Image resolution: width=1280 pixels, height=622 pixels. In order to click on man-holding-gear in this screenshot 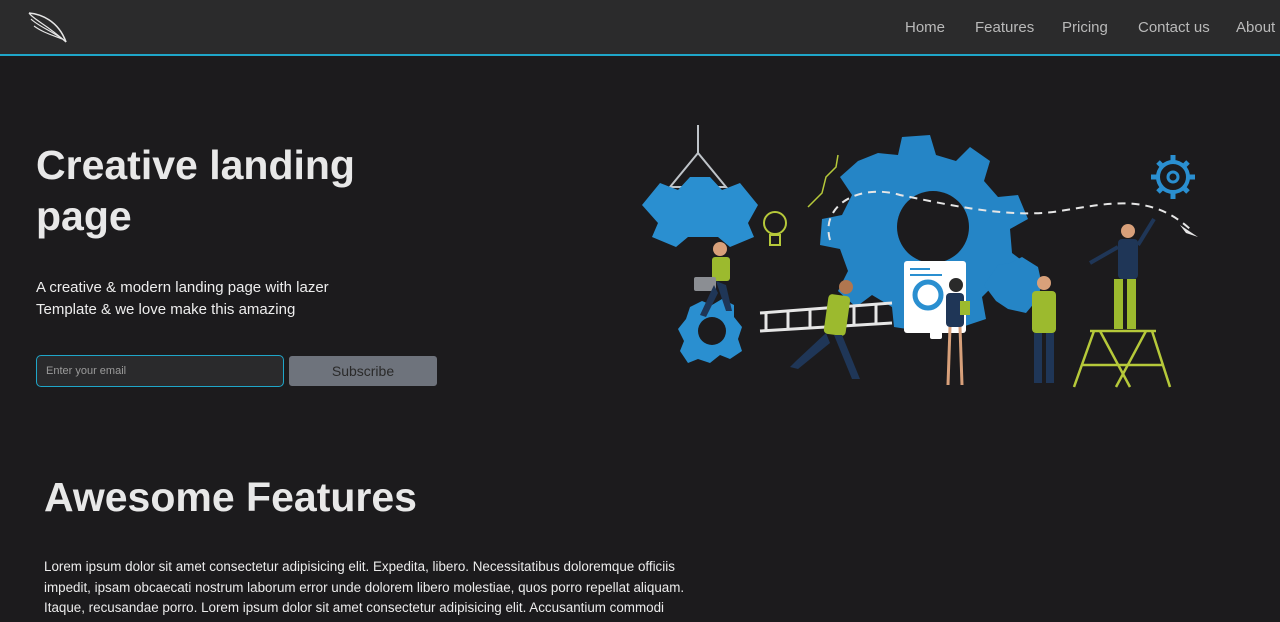, I will do `click(1044, 329)`.